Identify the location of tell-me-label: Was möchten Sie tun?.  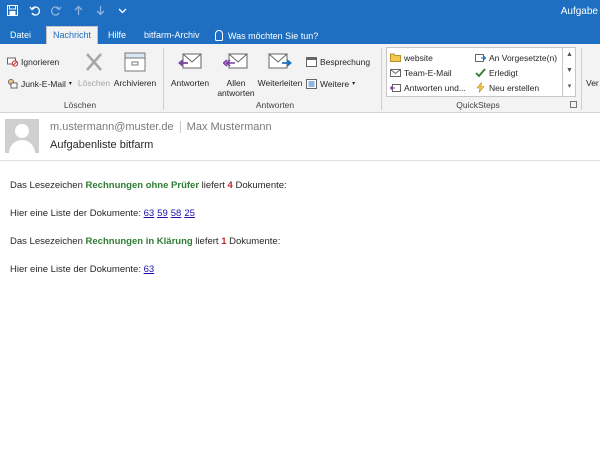
(273, 35).